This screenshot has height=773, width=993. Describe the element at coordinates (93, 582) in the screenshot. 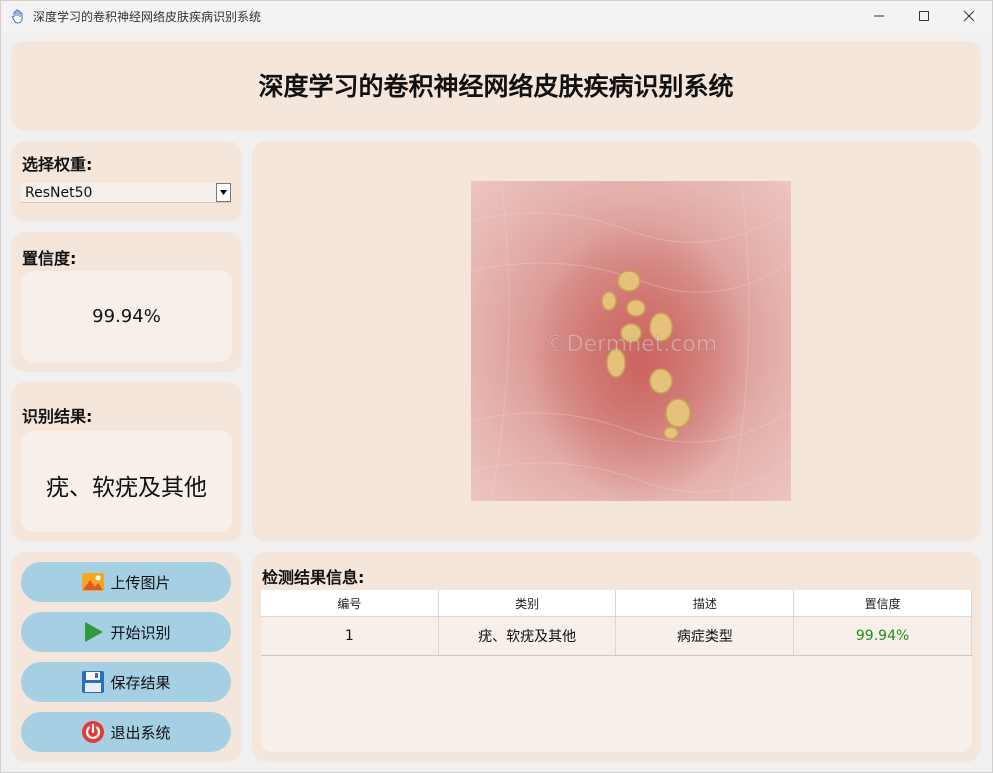

I see `image-icon` at that location.